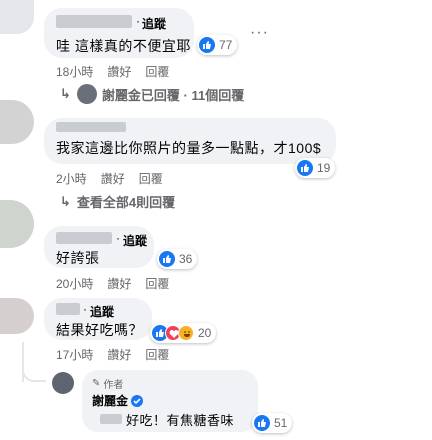 Image resolution: width=432 pixels, height=440 pixels. What do you see at coordinates (111, 419) in the screenshot?
I see `mentioned-user` at bounding box center [111, 419].